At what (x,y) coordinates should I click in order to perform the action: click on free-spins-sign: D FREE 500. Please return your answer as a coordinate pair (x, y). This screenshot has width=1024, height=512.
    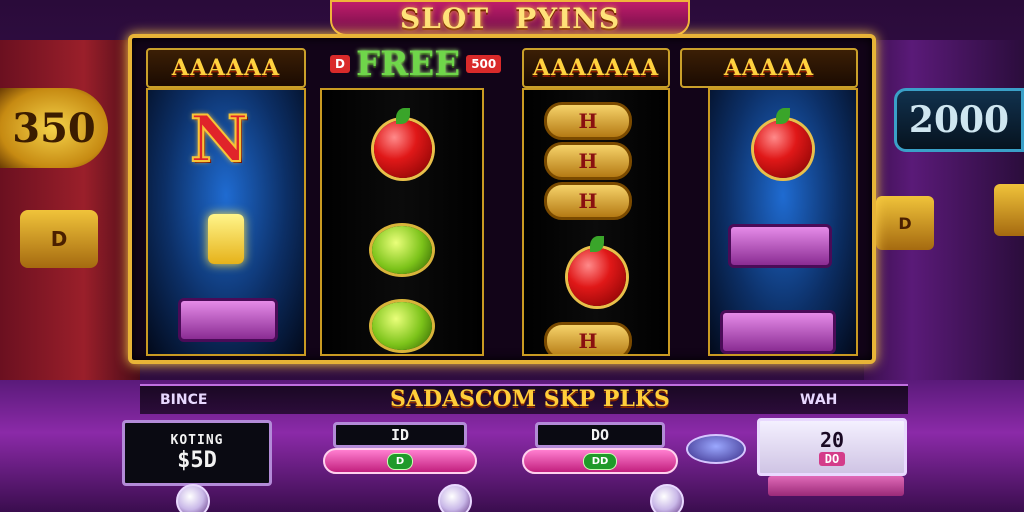
    Looking at the image, I should click on (425, 64).